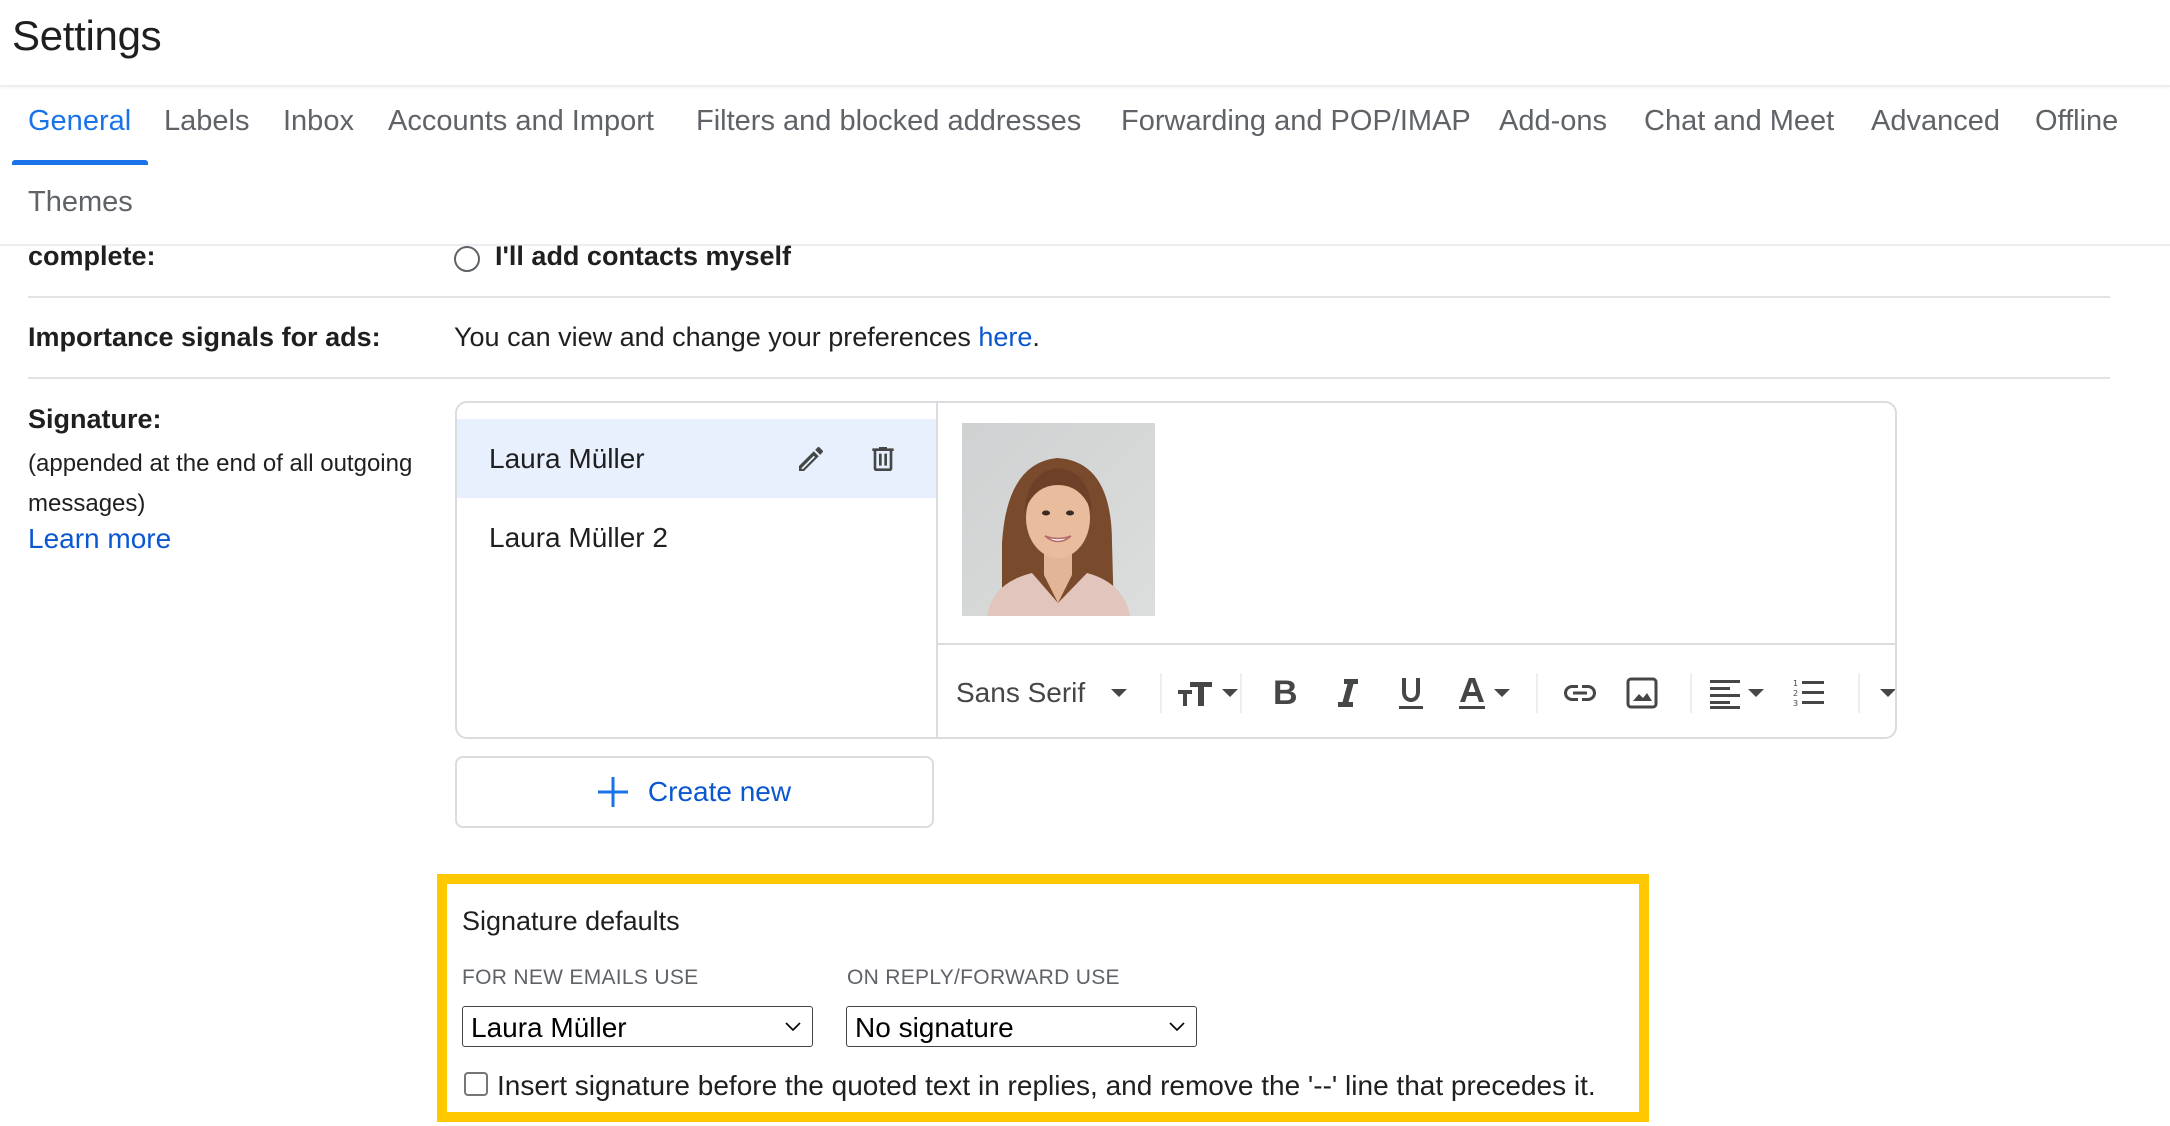 The height and width of the screenshot is (1126, 2170). Describe the element at coordinates (1553, 121) in the screenshot. I see `tab-add-ons: Add-ons` at that location.